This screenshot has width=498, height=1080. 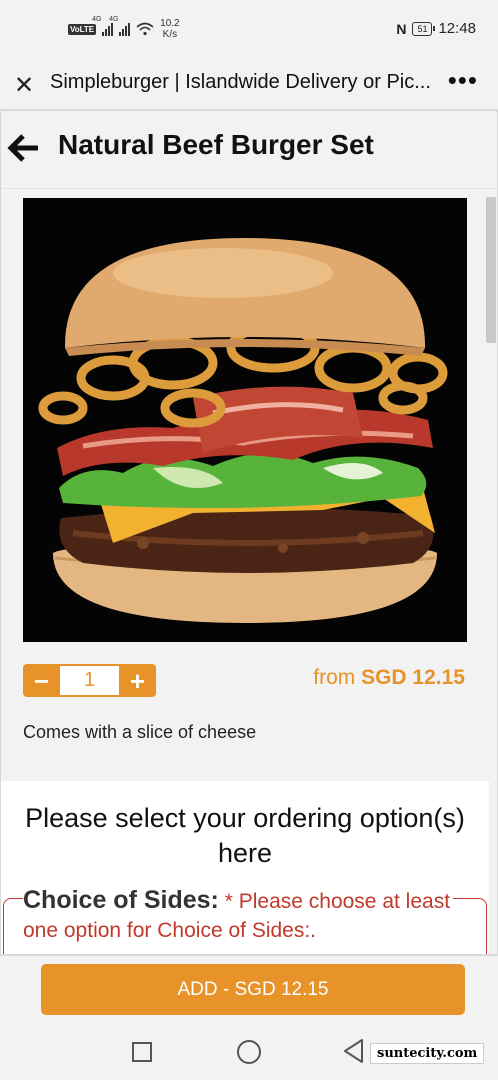 I want to click on circle-icon, so click(x=249, y=1052).